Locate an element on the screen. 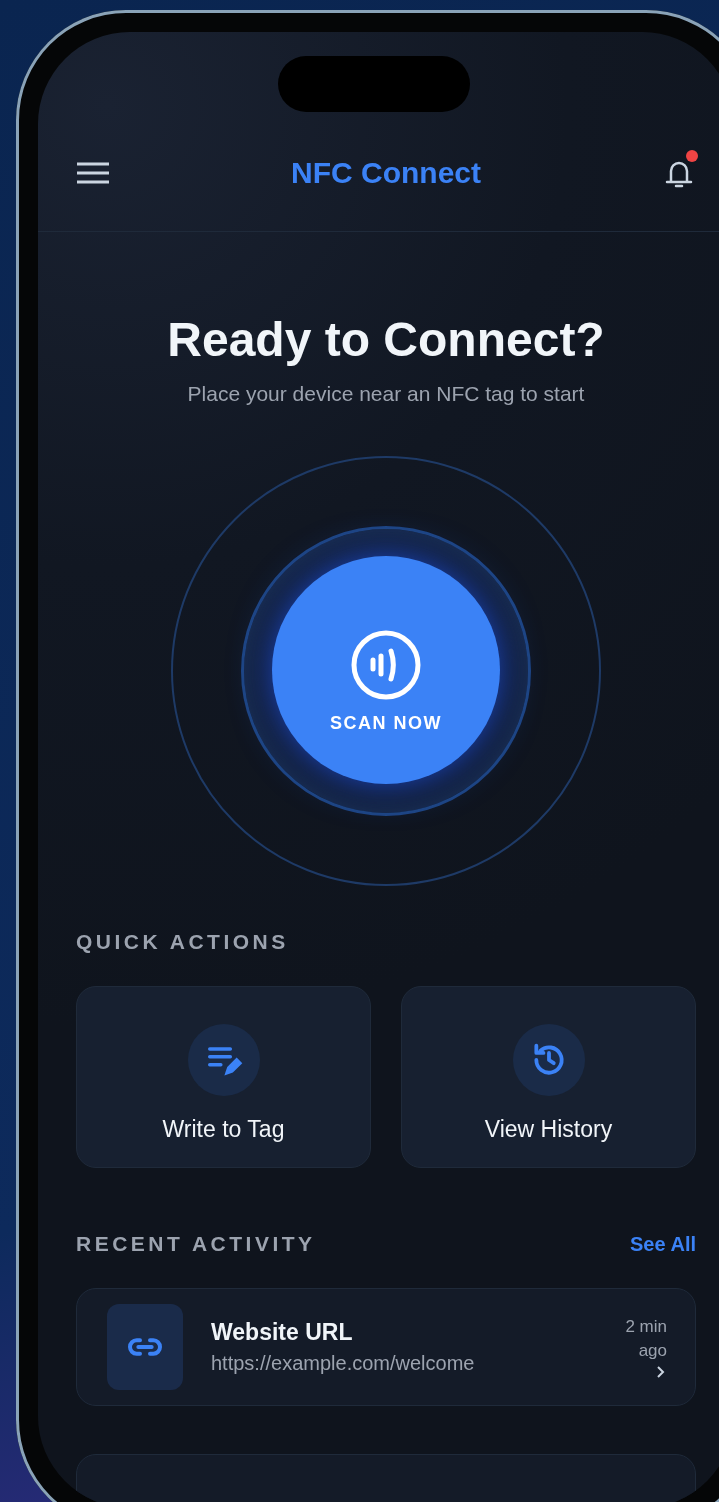 The width and height of the screenshot is (719, 1502). activity-card: Website URL https://example.com/welcome 2 min ago is located at coordinates (386, 1347).